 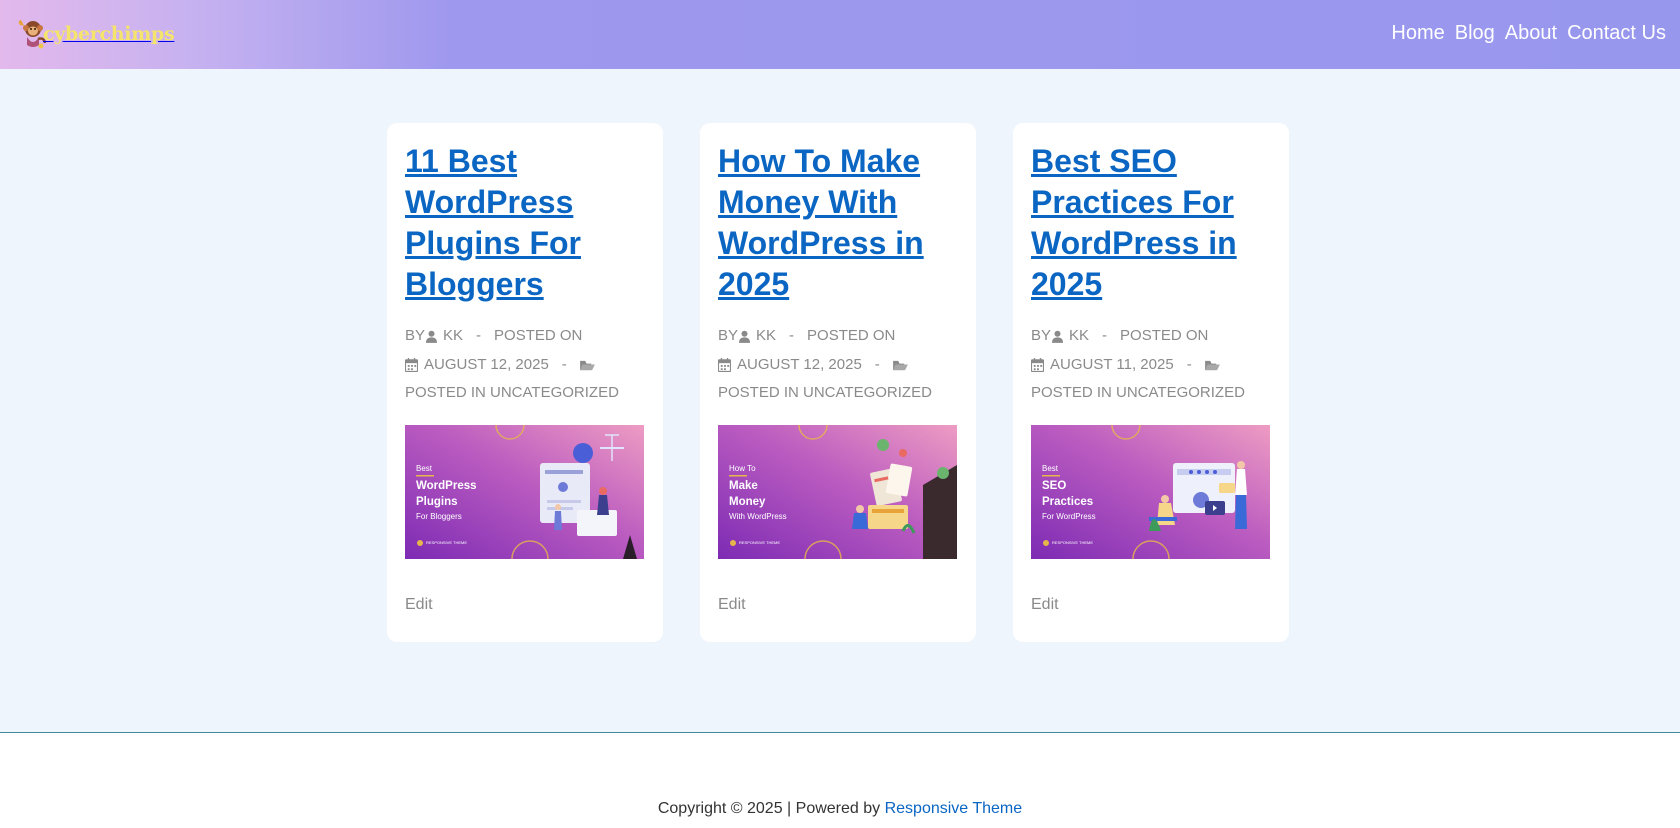 What do you see at coordinates (758, 516) in the screenshot?
I see `thumb-line4: With WordPress` at bounding box center [758, 516].